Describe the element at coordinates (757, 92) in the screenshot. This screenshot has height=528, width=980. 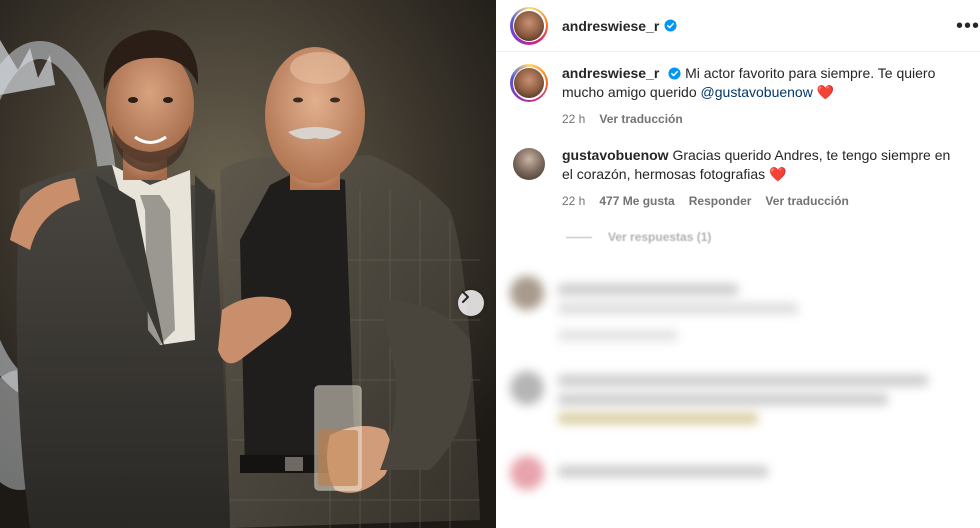
I see `caption-mention: @gustavobuenow` at that location.